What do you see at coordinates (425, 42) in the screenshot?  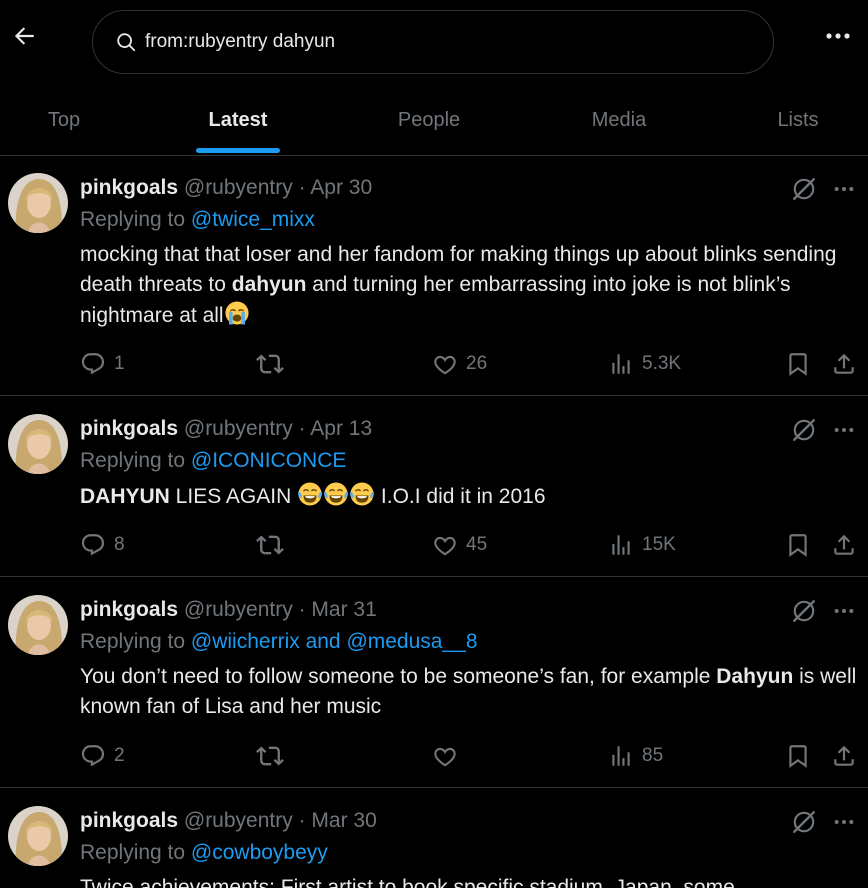 I see `search-input` at bounding box center [425, 42].